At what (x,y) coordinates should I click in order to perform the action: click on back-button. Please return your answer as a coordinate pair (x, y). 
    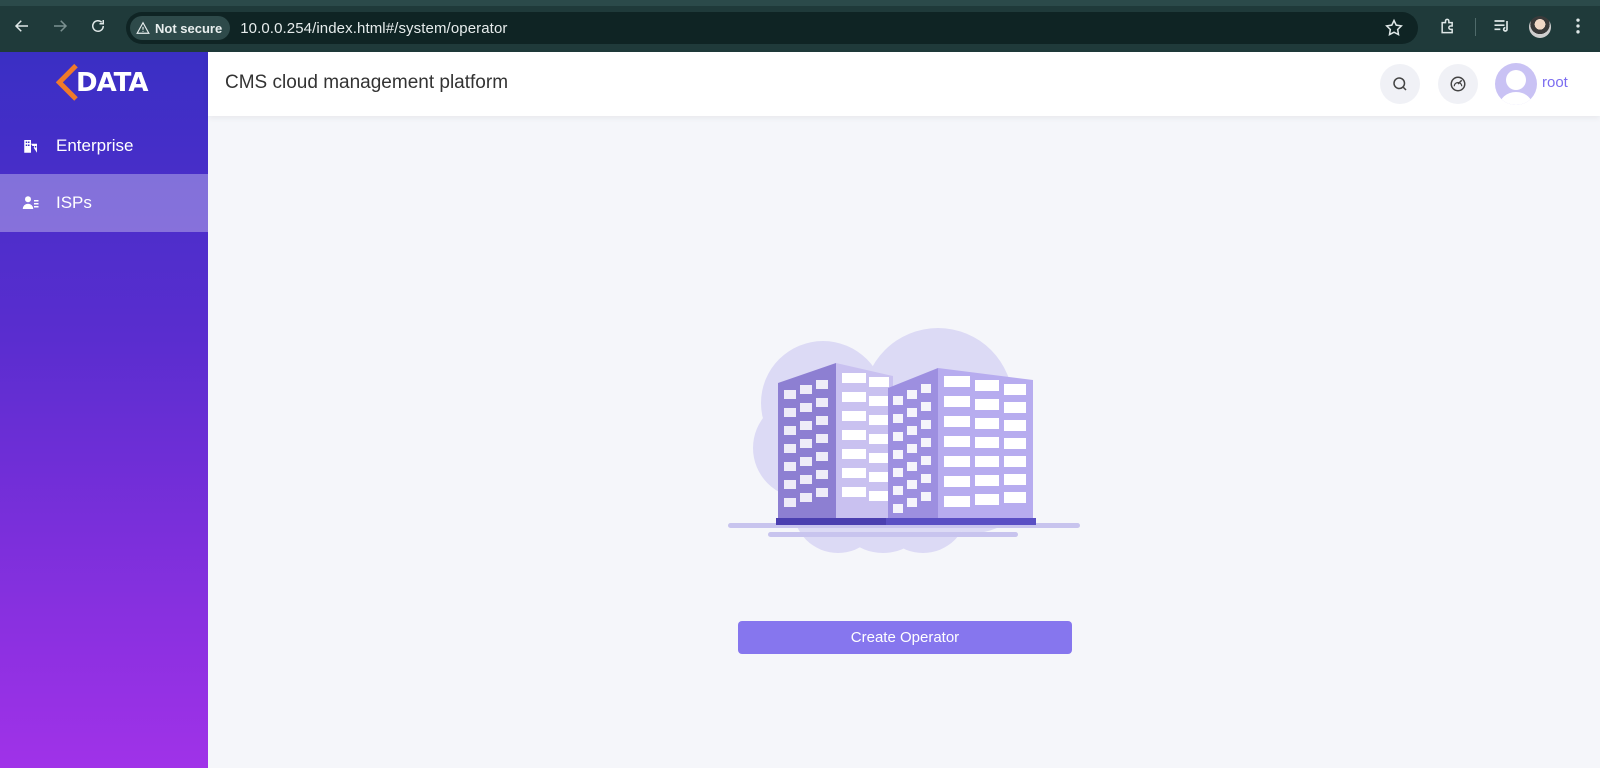
    Looking at the image, I should click on (22, 26).